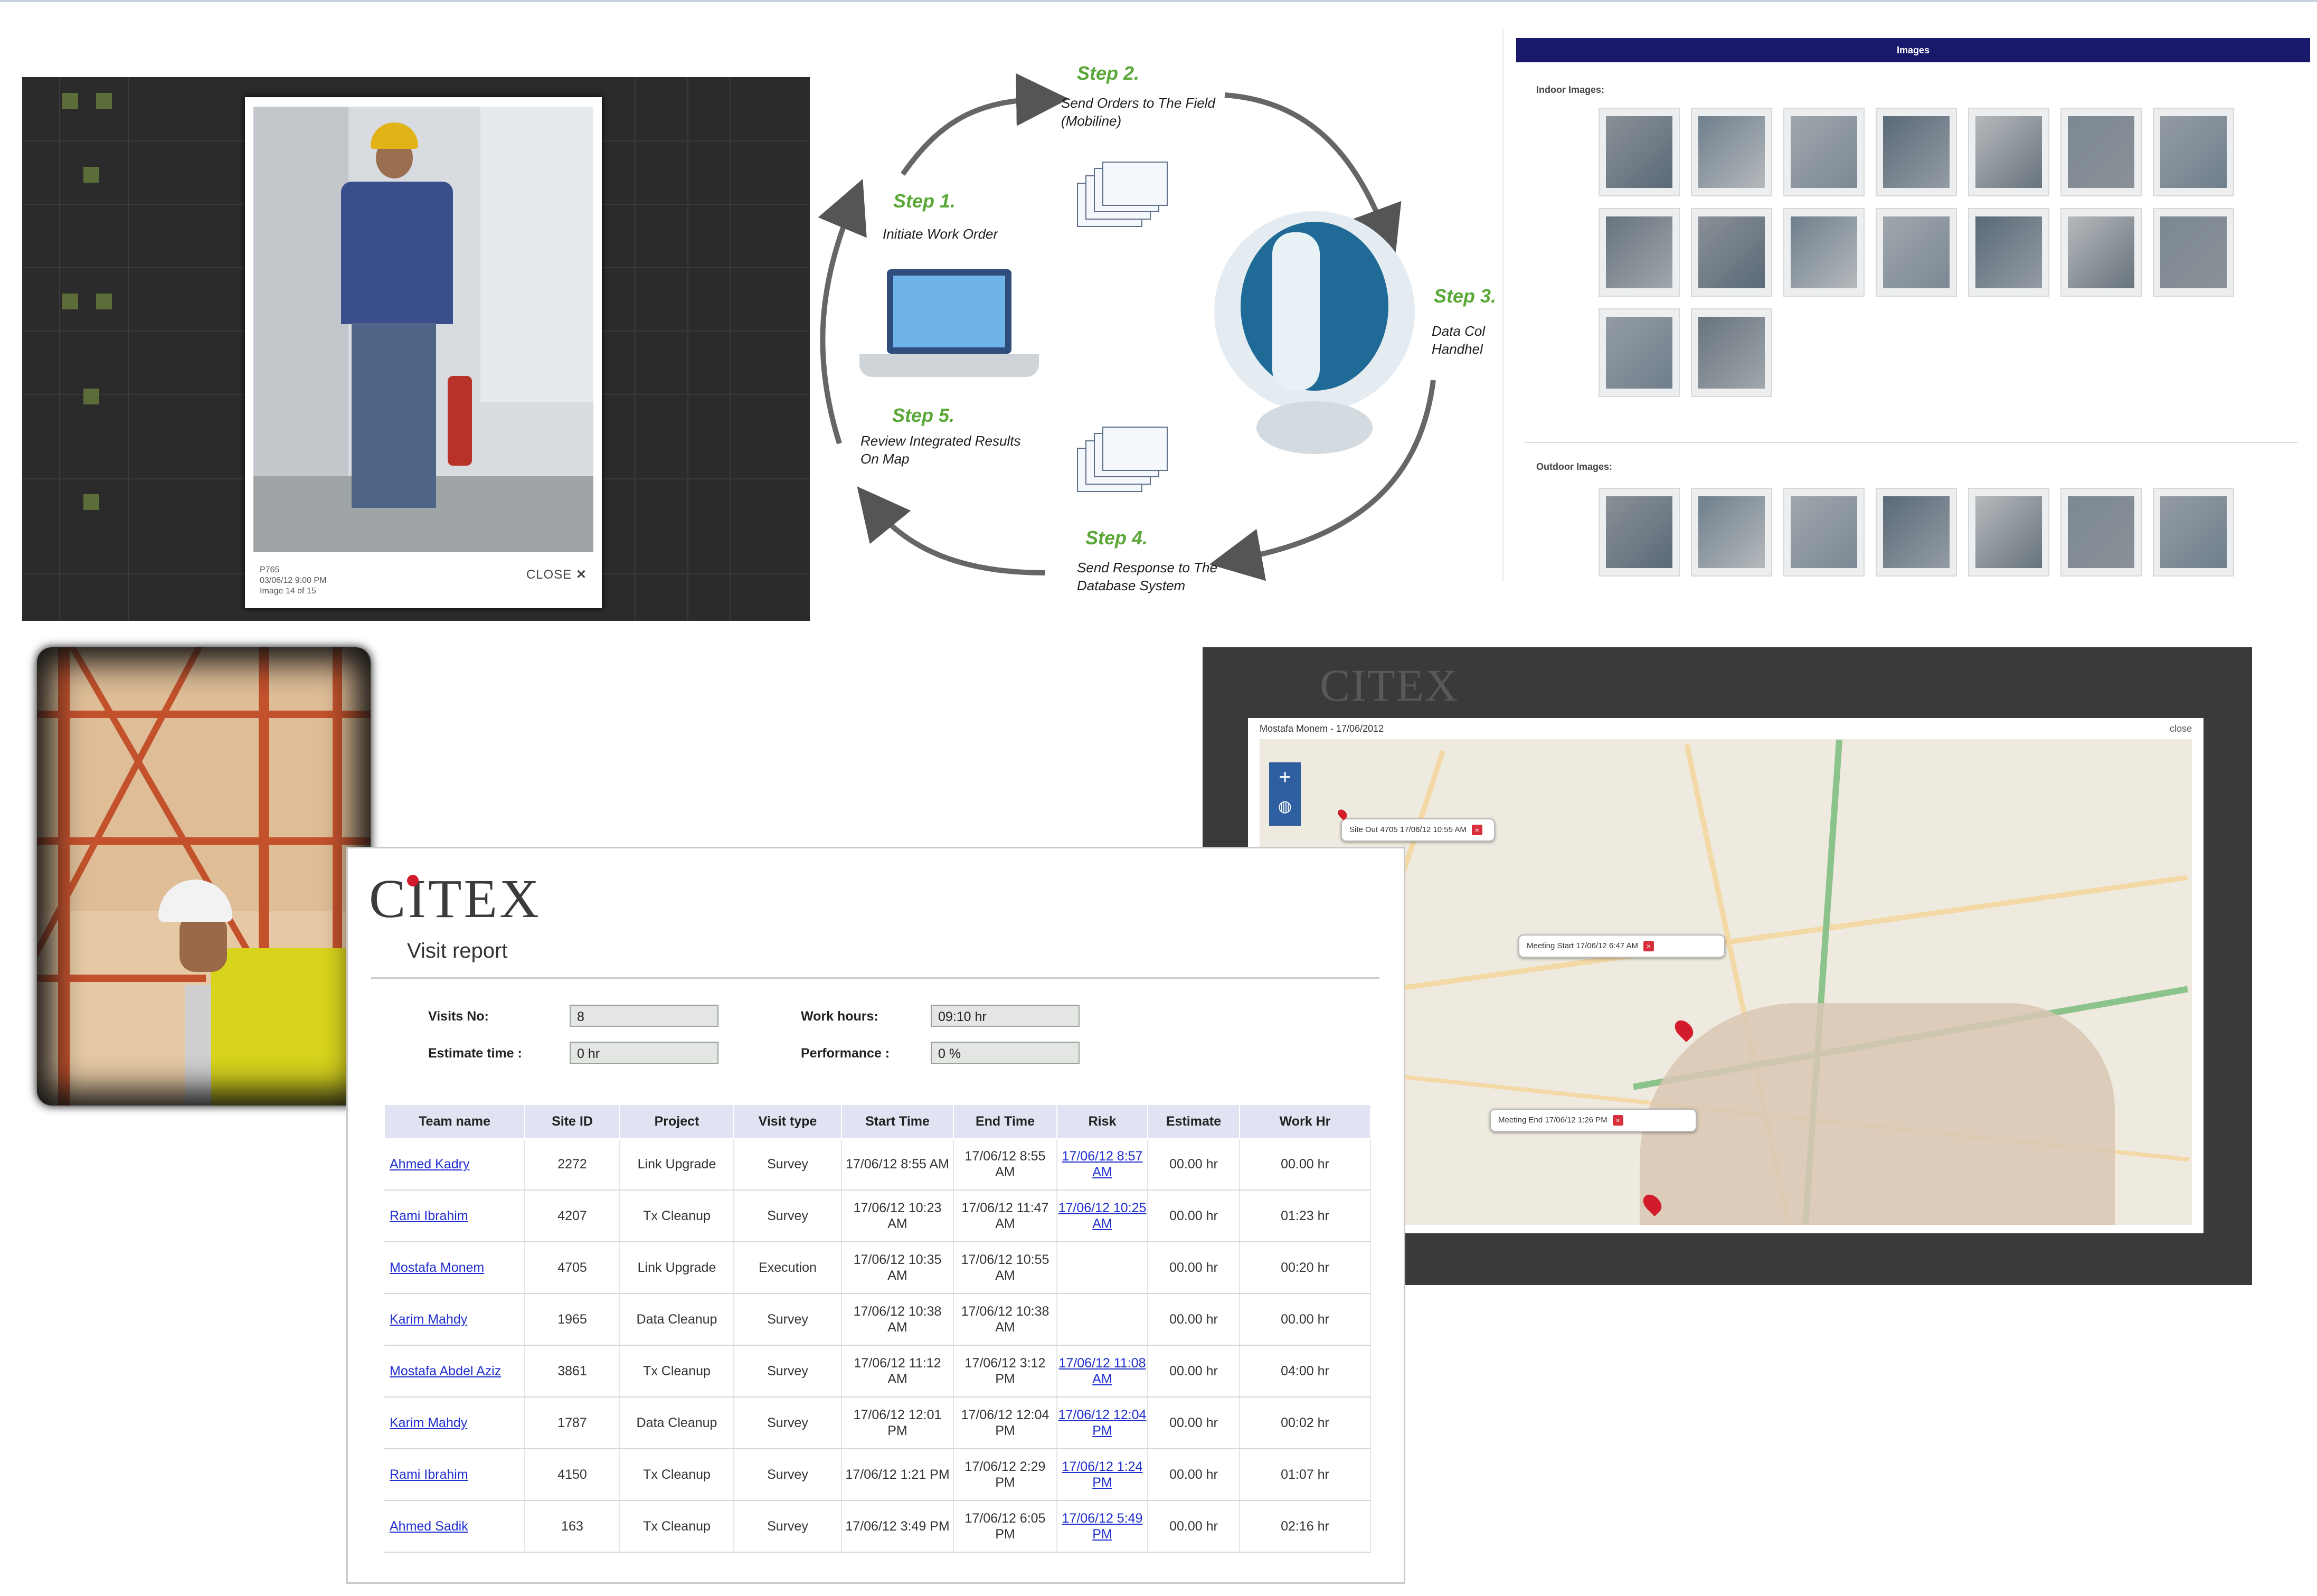  What do you see at coordinates (898, 1164) in the screenshot?
I see `start-time-cell: 17/06/12 8:55 AM` at bounding box center [898, 1164].